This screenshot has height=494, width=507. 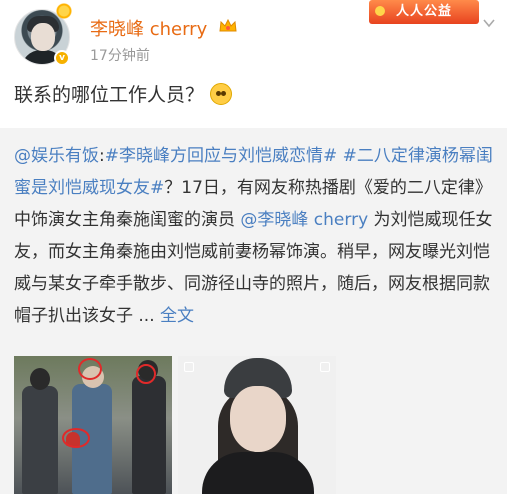 What do you see at coordinates (109, 95) in the screenshot?
I see `post-text: 联系的哪位工作人员？` at bounding box center [109, 95].